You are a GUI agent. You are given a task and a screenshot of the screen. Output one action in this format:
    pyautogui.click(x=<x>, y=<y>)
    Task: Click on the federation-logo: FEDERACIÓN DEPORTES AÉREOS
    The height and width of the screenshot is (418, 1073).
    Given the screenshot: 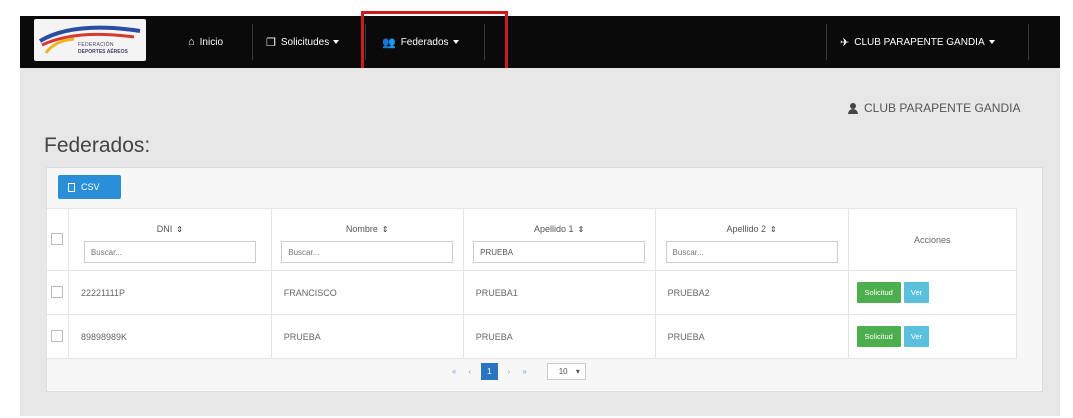 What is the action you would take?
    pyautogui.click(x=90, y=40)
    